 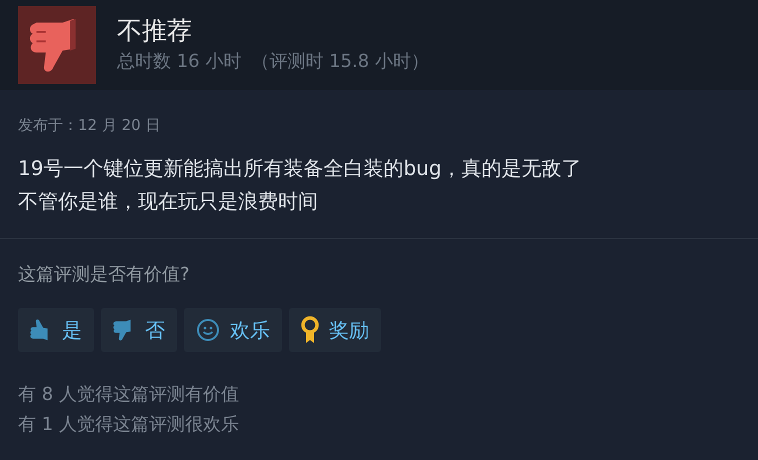 What do you see at coordinates (155, 31) in the screenshot?
I see `verdict-title: 不推荐` at bounding box center [155, 31].